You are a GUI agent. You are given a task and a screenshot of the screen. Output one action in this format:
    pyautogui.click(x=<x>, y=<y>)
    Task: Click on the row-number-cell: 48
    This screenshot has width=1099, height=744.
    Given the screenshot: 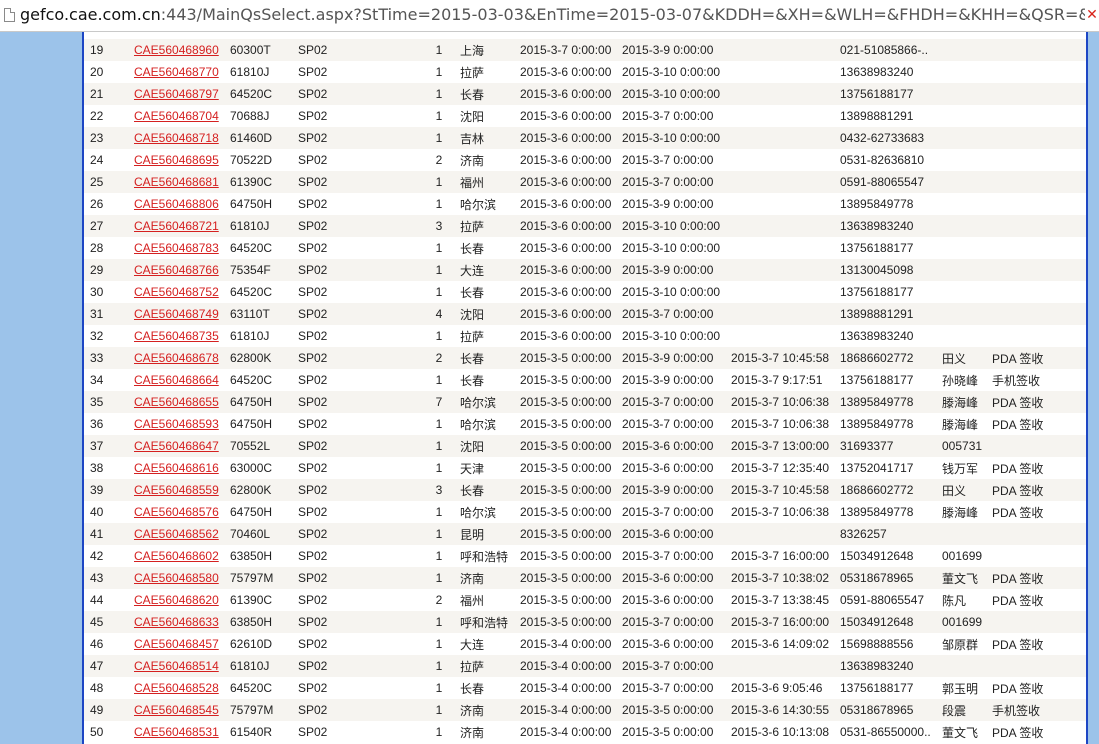 What is the action you would take?
    pyautogui.click(x=109, y=688)
    